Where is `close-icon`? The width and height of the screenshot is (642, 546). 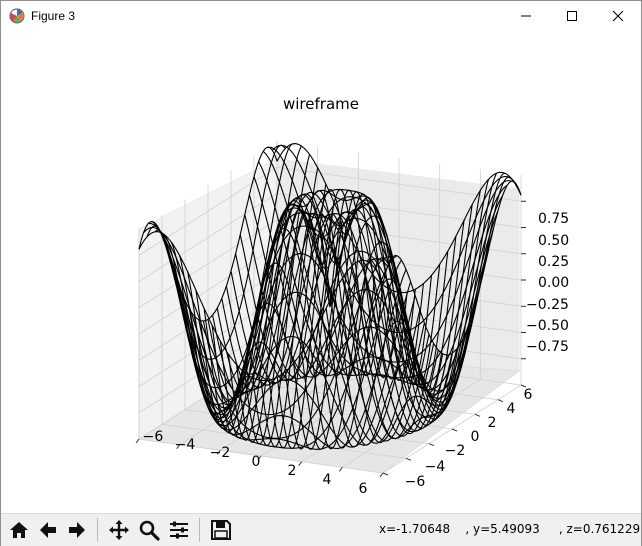 close-icon is located at coordinates (618, 16).